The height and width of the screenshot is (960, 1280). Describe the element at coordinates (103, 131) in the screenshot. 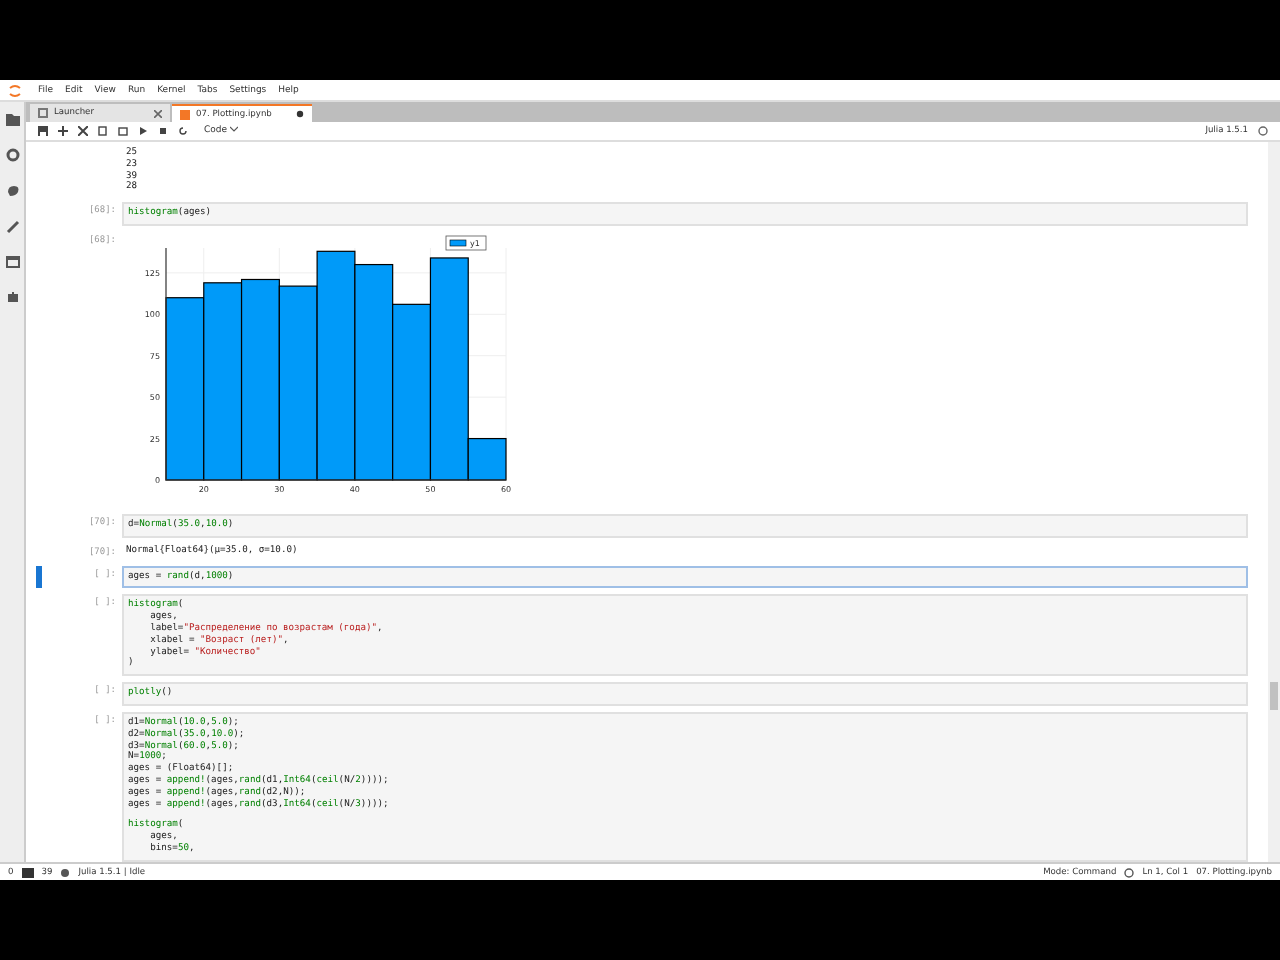

I see `copy-icon` at that location.